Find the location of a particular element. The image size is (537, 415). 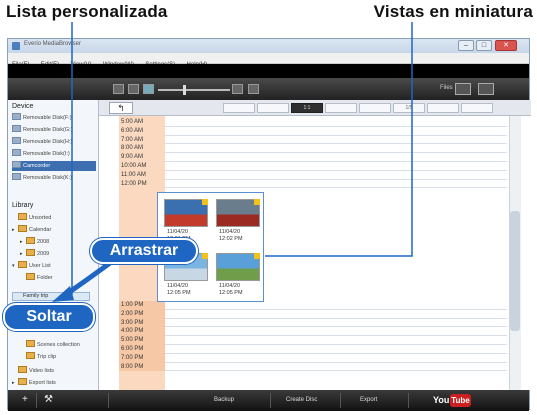

sidebar-library-item: Unsorted is located at coordinates (54, 218).